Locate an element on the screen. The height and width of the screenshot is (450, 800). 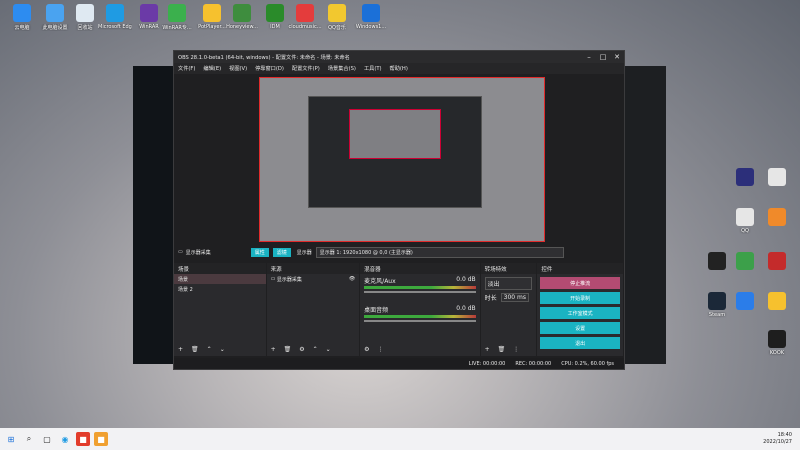
clock: 18:40 2022/10/27 is located at coordinates (777, 439).